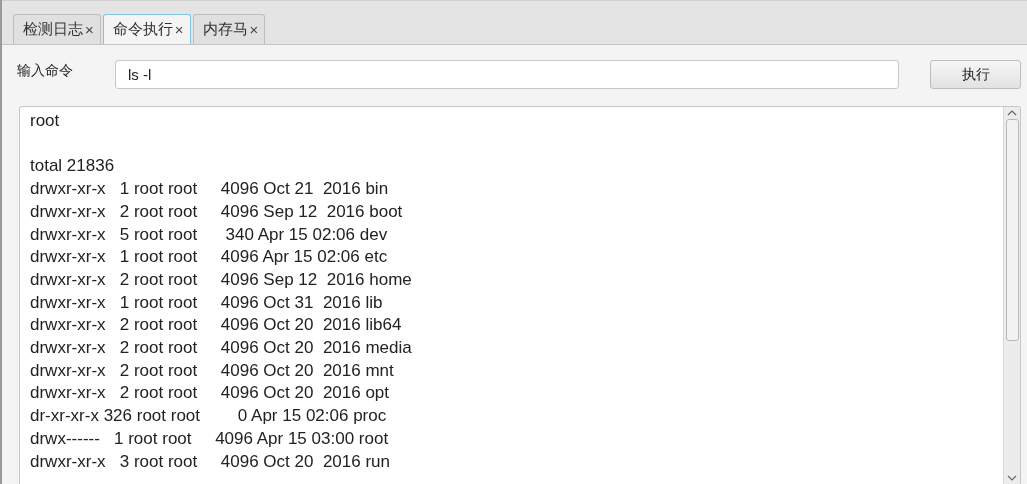  What do you see at coordinates (221, 279) in the screenshot?
I see `output-line: drwxr-xr-x 2 root root 4096 Sep 12 2016 home` at bounding box center [221, 279].